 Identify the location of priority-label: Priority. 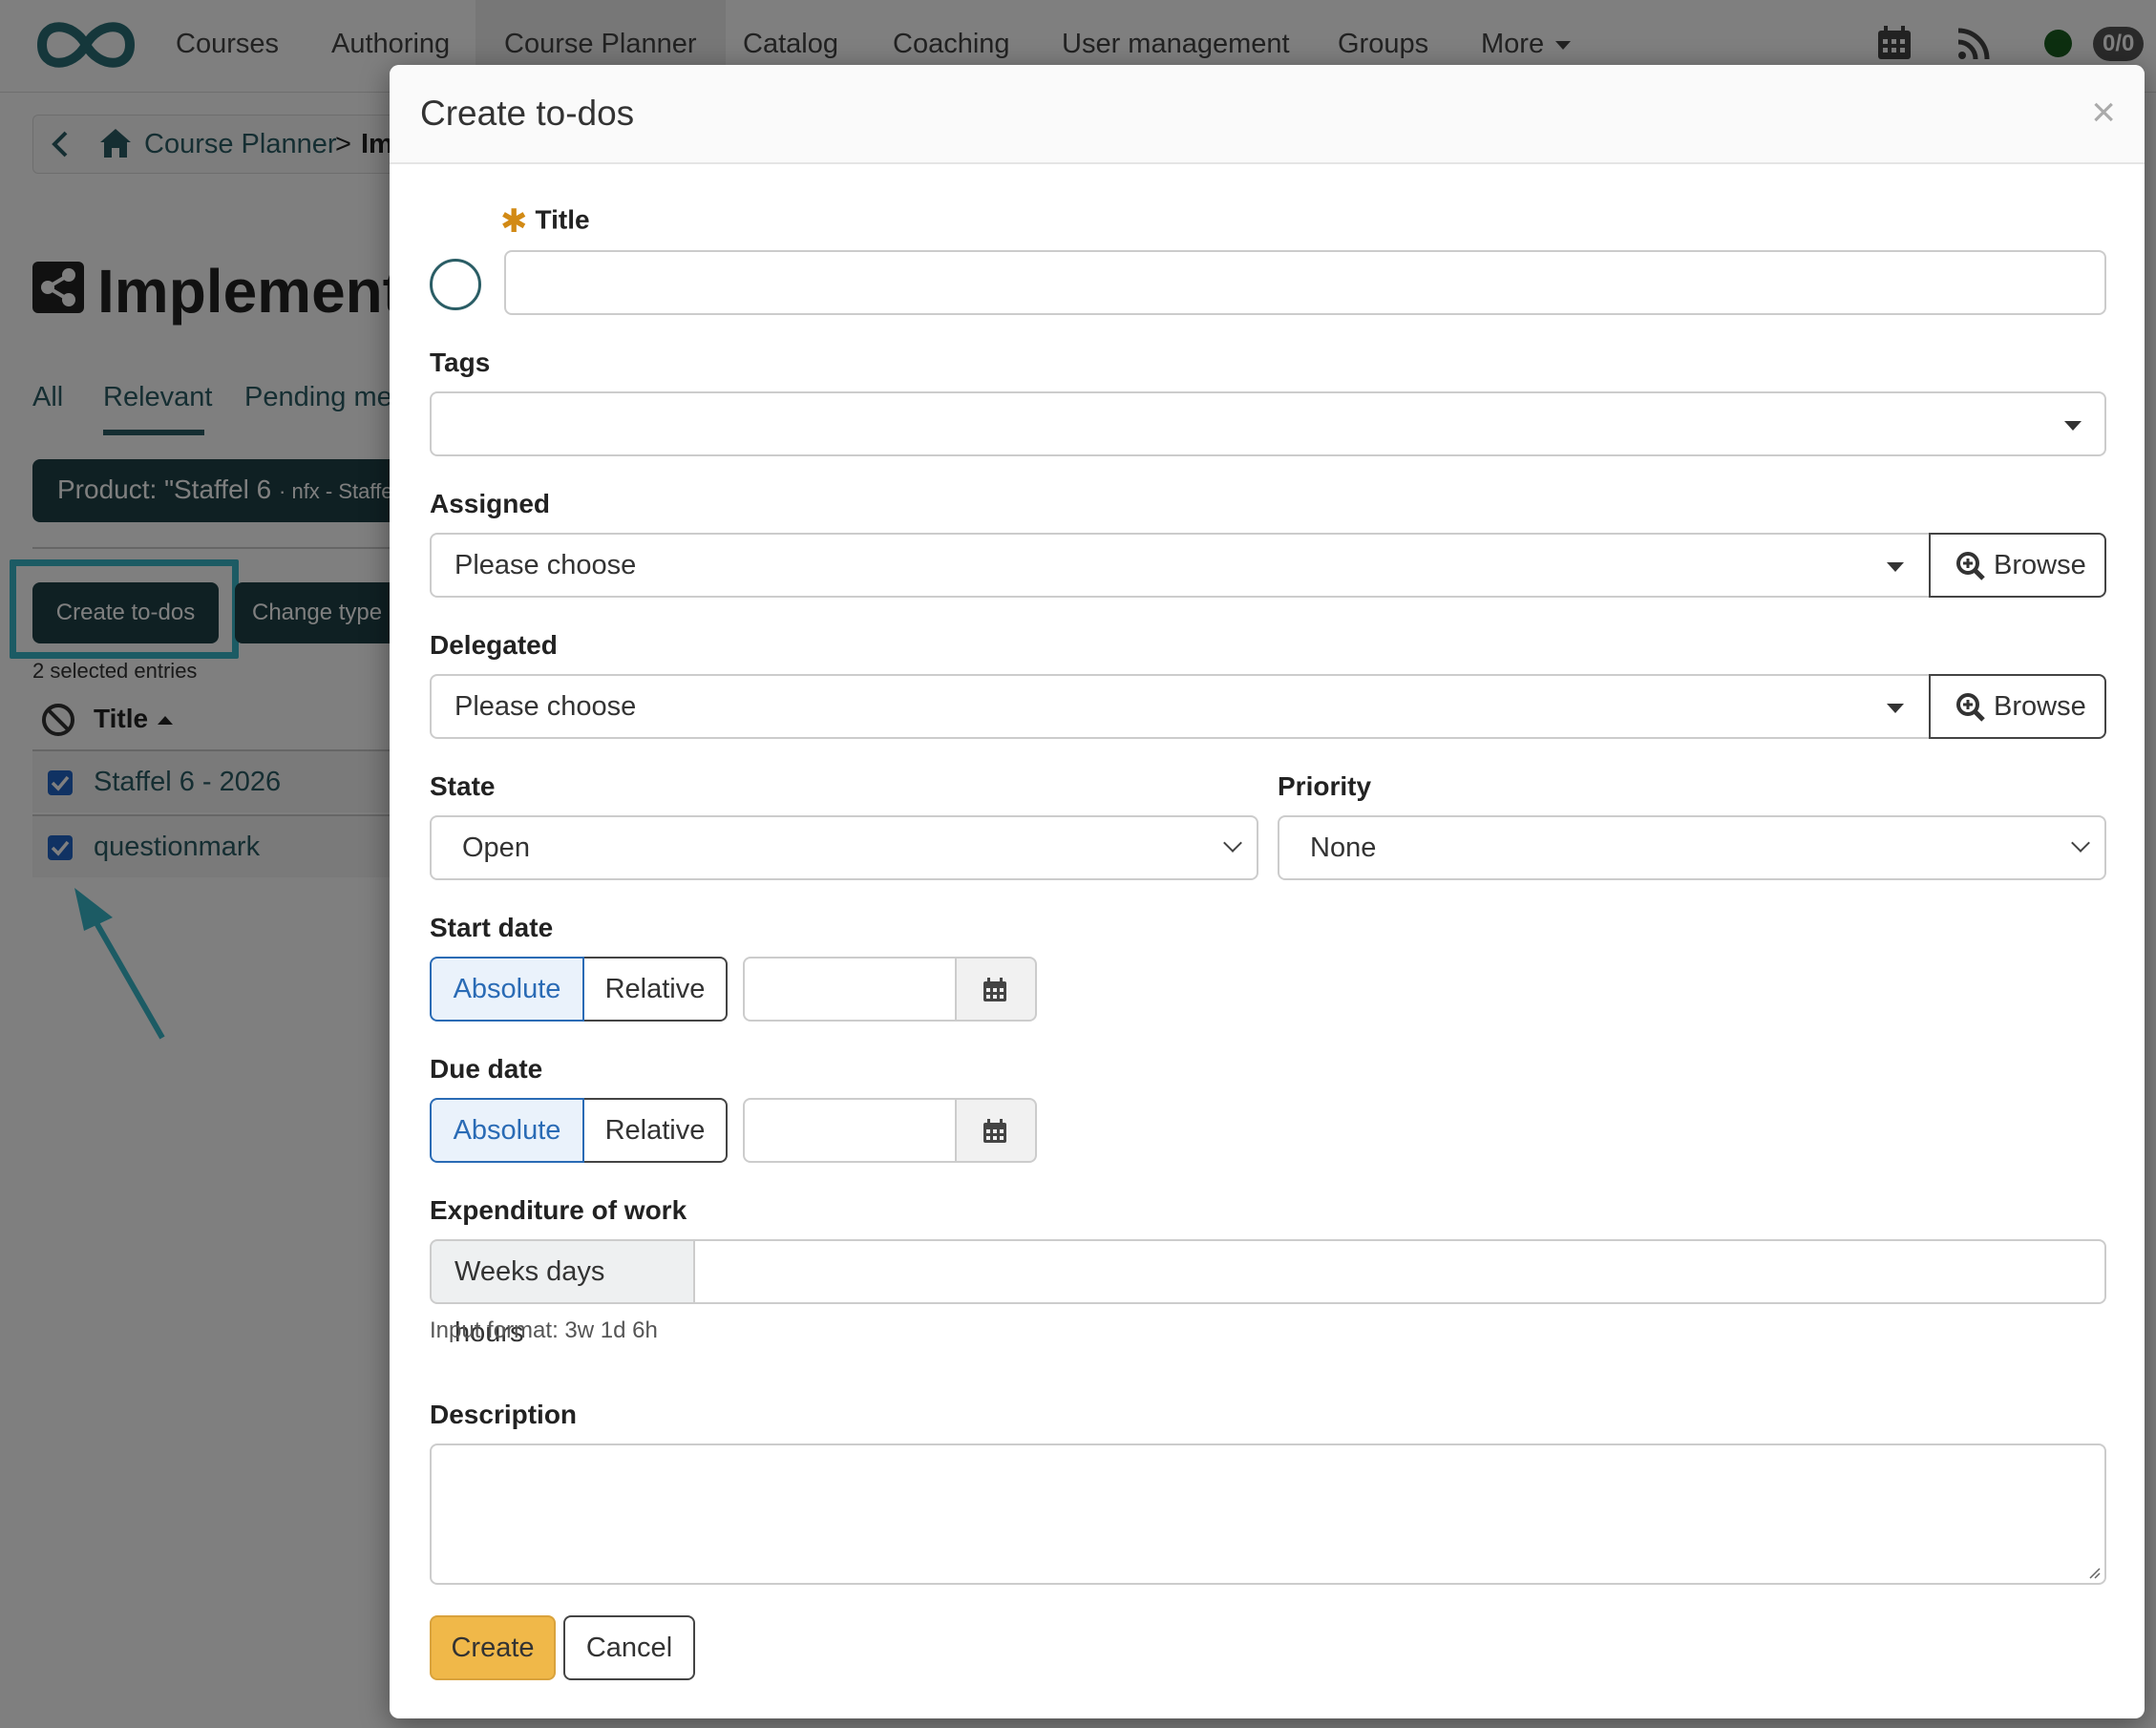
(1325, 786).